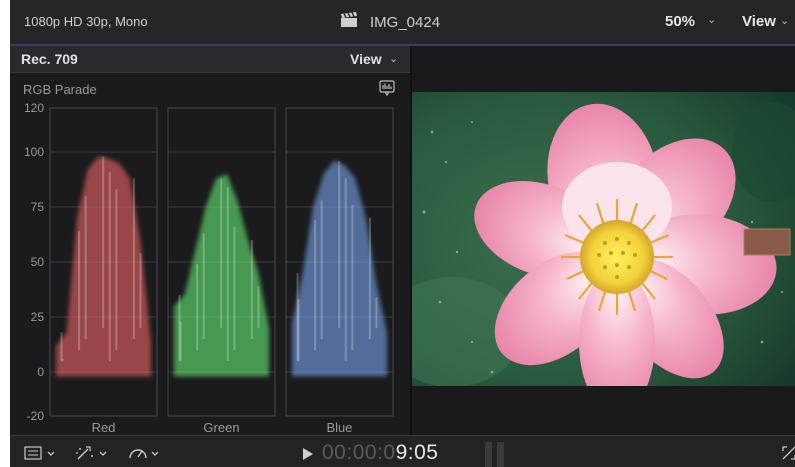 This screenshot has height=467, width=795. Describe the element at coordinates (36, 416) in the screenshot. I see `y-tick-label: -20` at that location.